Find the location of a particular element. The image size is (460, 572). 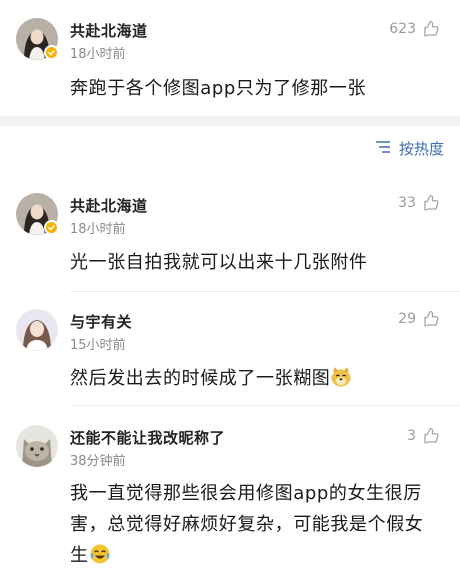

comment-text-body: 然后发出去的时候成了一张糊图 is located at coordinates (200, 378).